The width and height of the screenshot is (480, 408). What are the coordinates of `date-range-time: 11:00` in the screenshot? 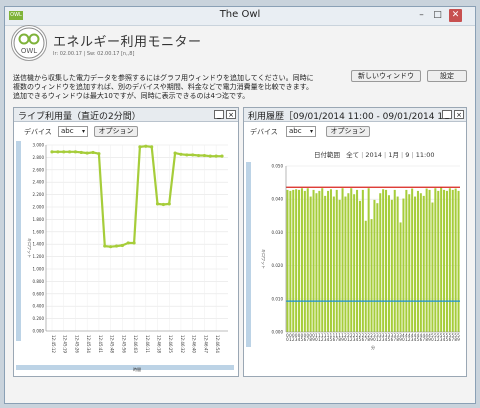 It's located at (425, 155).